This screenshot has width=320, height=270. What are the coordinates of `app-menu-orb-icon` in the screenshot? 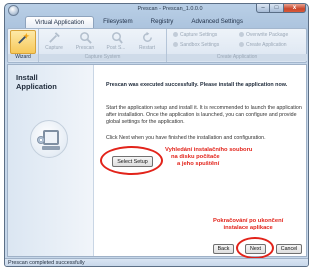 It's located at (13, 10).